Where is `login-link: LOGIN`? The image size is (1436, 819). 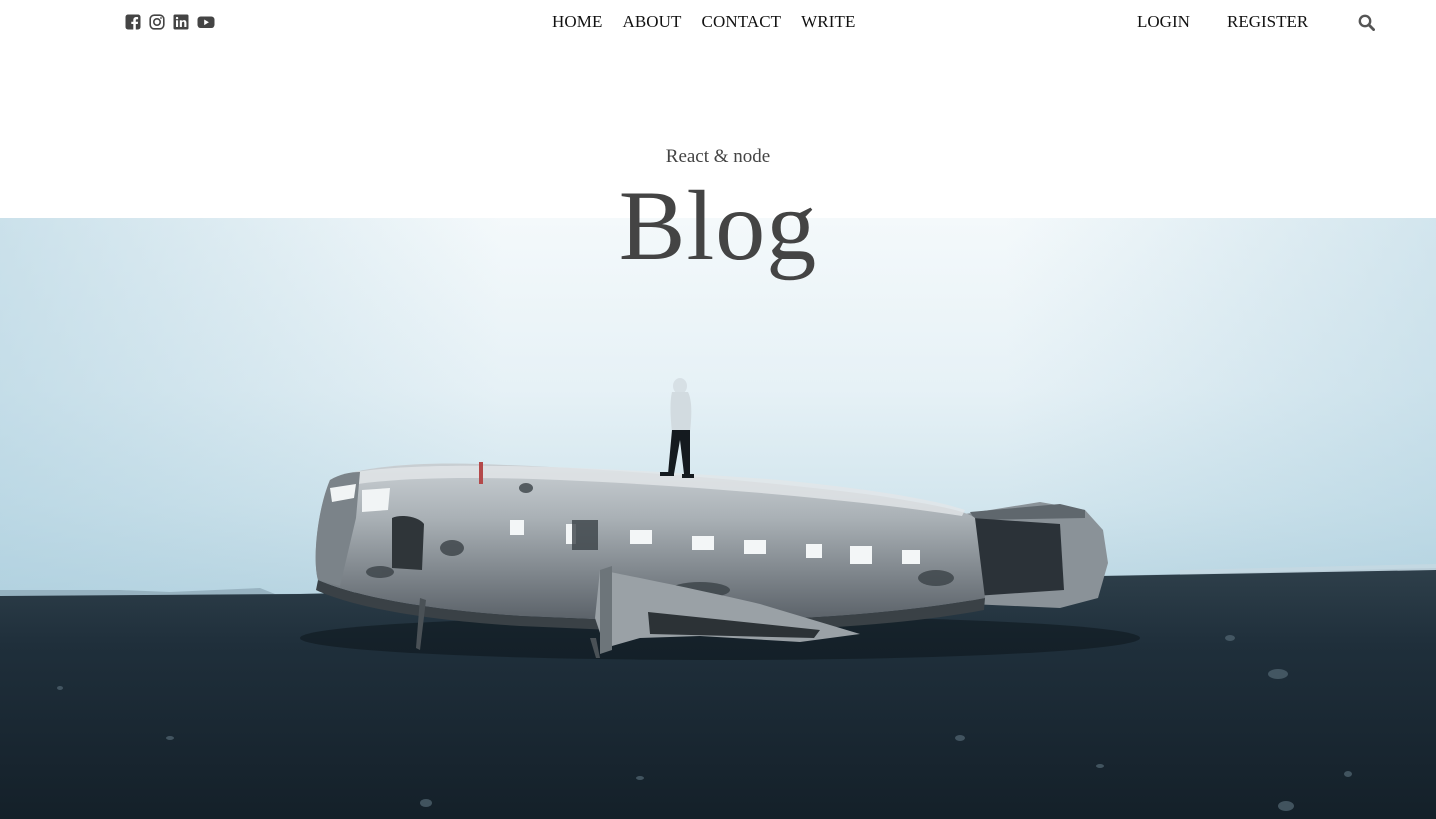
login-link: LOGIN is located at coordinates (1163, 22).